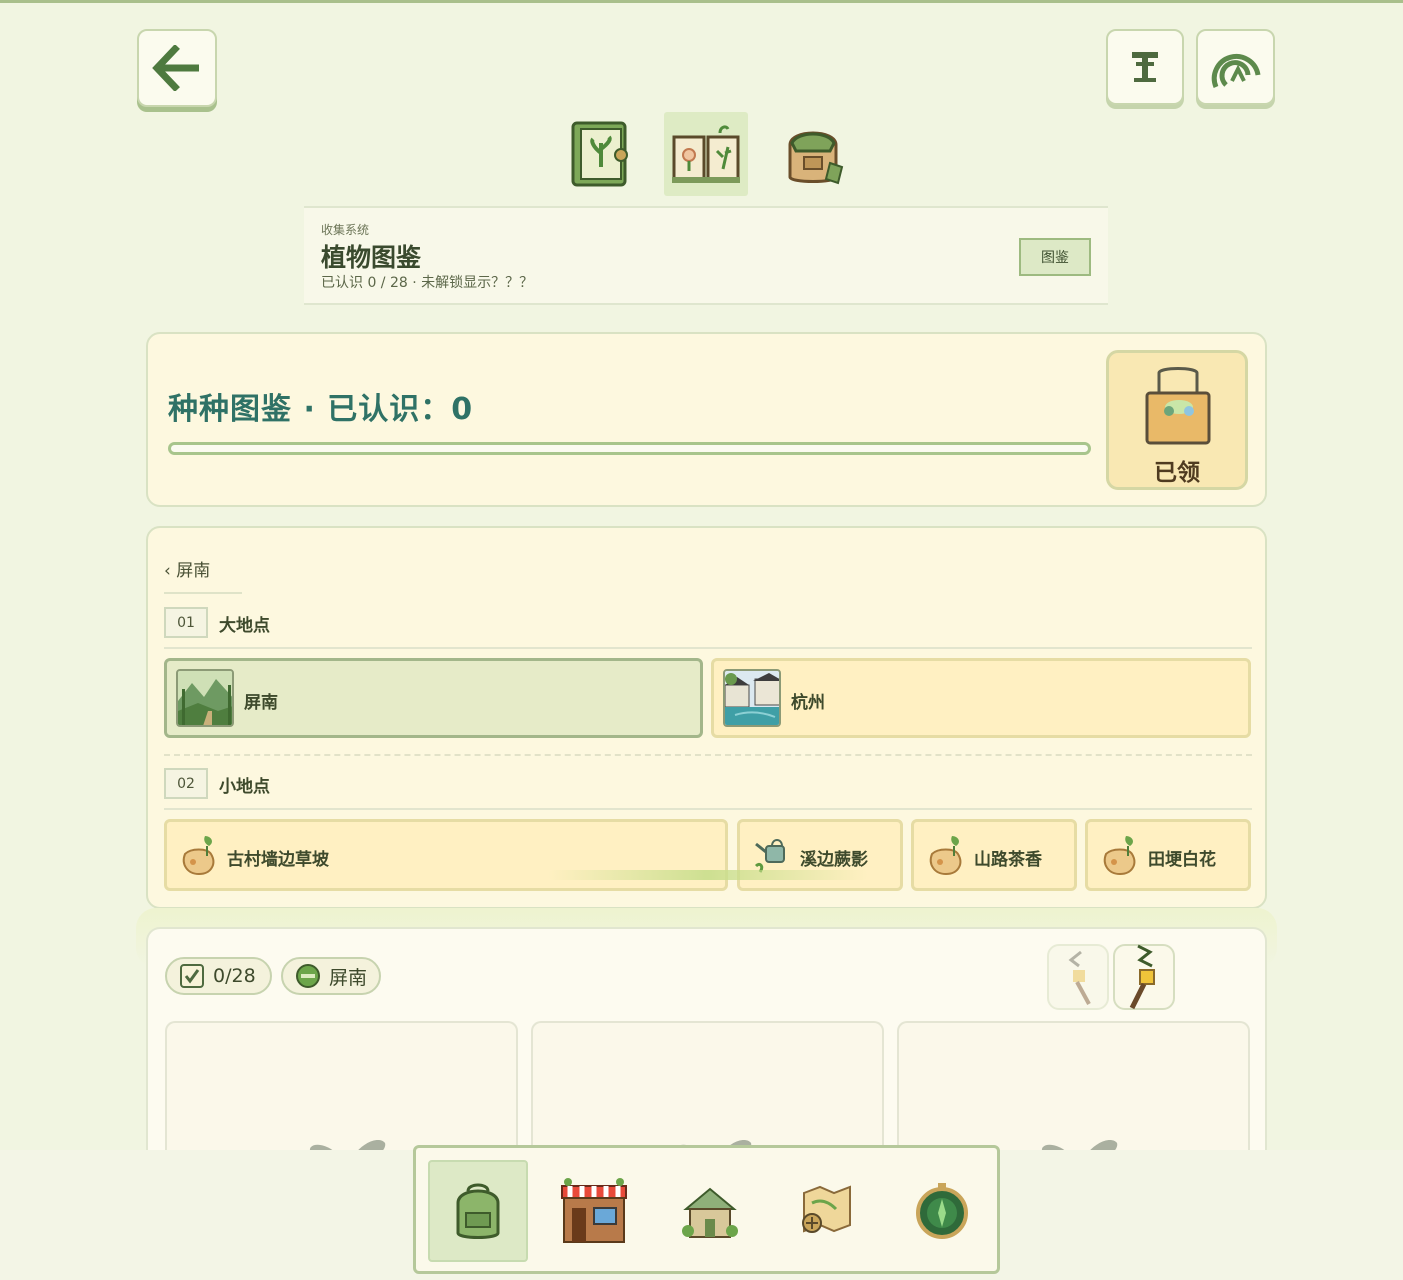  I want to click on region-filter-label: 屏南, so click(348, 977).